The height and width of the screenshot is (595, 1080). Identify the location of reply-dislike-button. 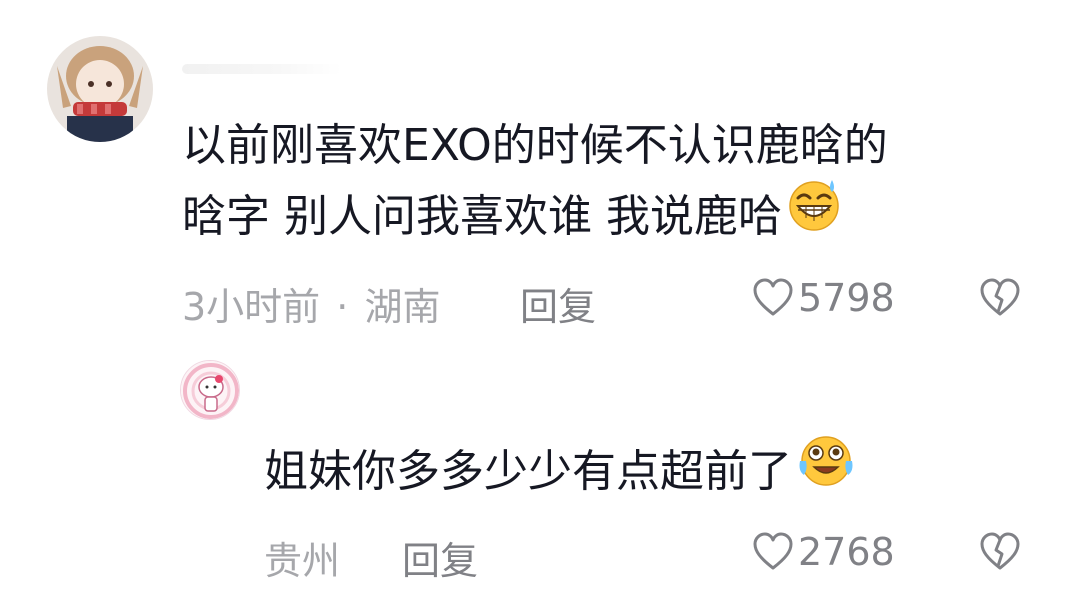
(1000, 554).